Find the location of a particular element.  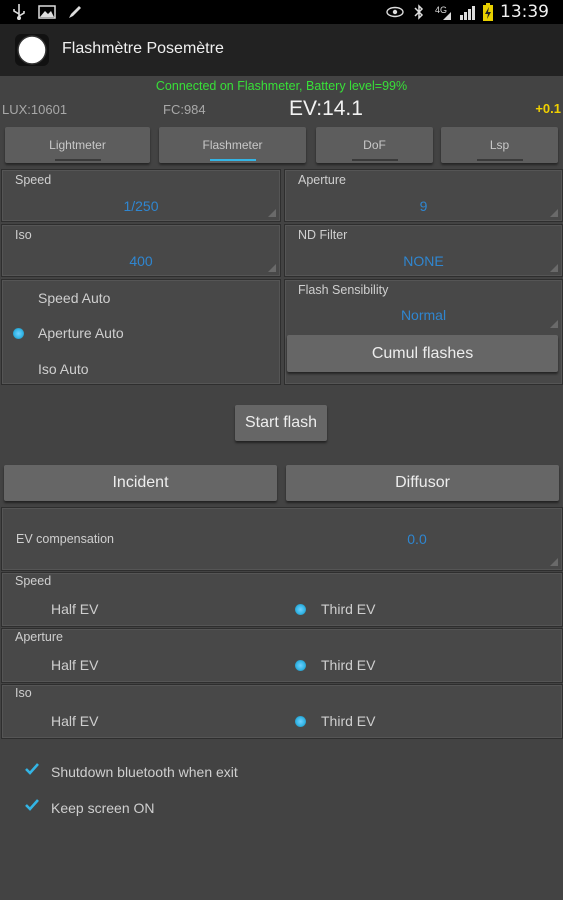

flash-sensibility-value: Normal is located at coordinates (423, 315).